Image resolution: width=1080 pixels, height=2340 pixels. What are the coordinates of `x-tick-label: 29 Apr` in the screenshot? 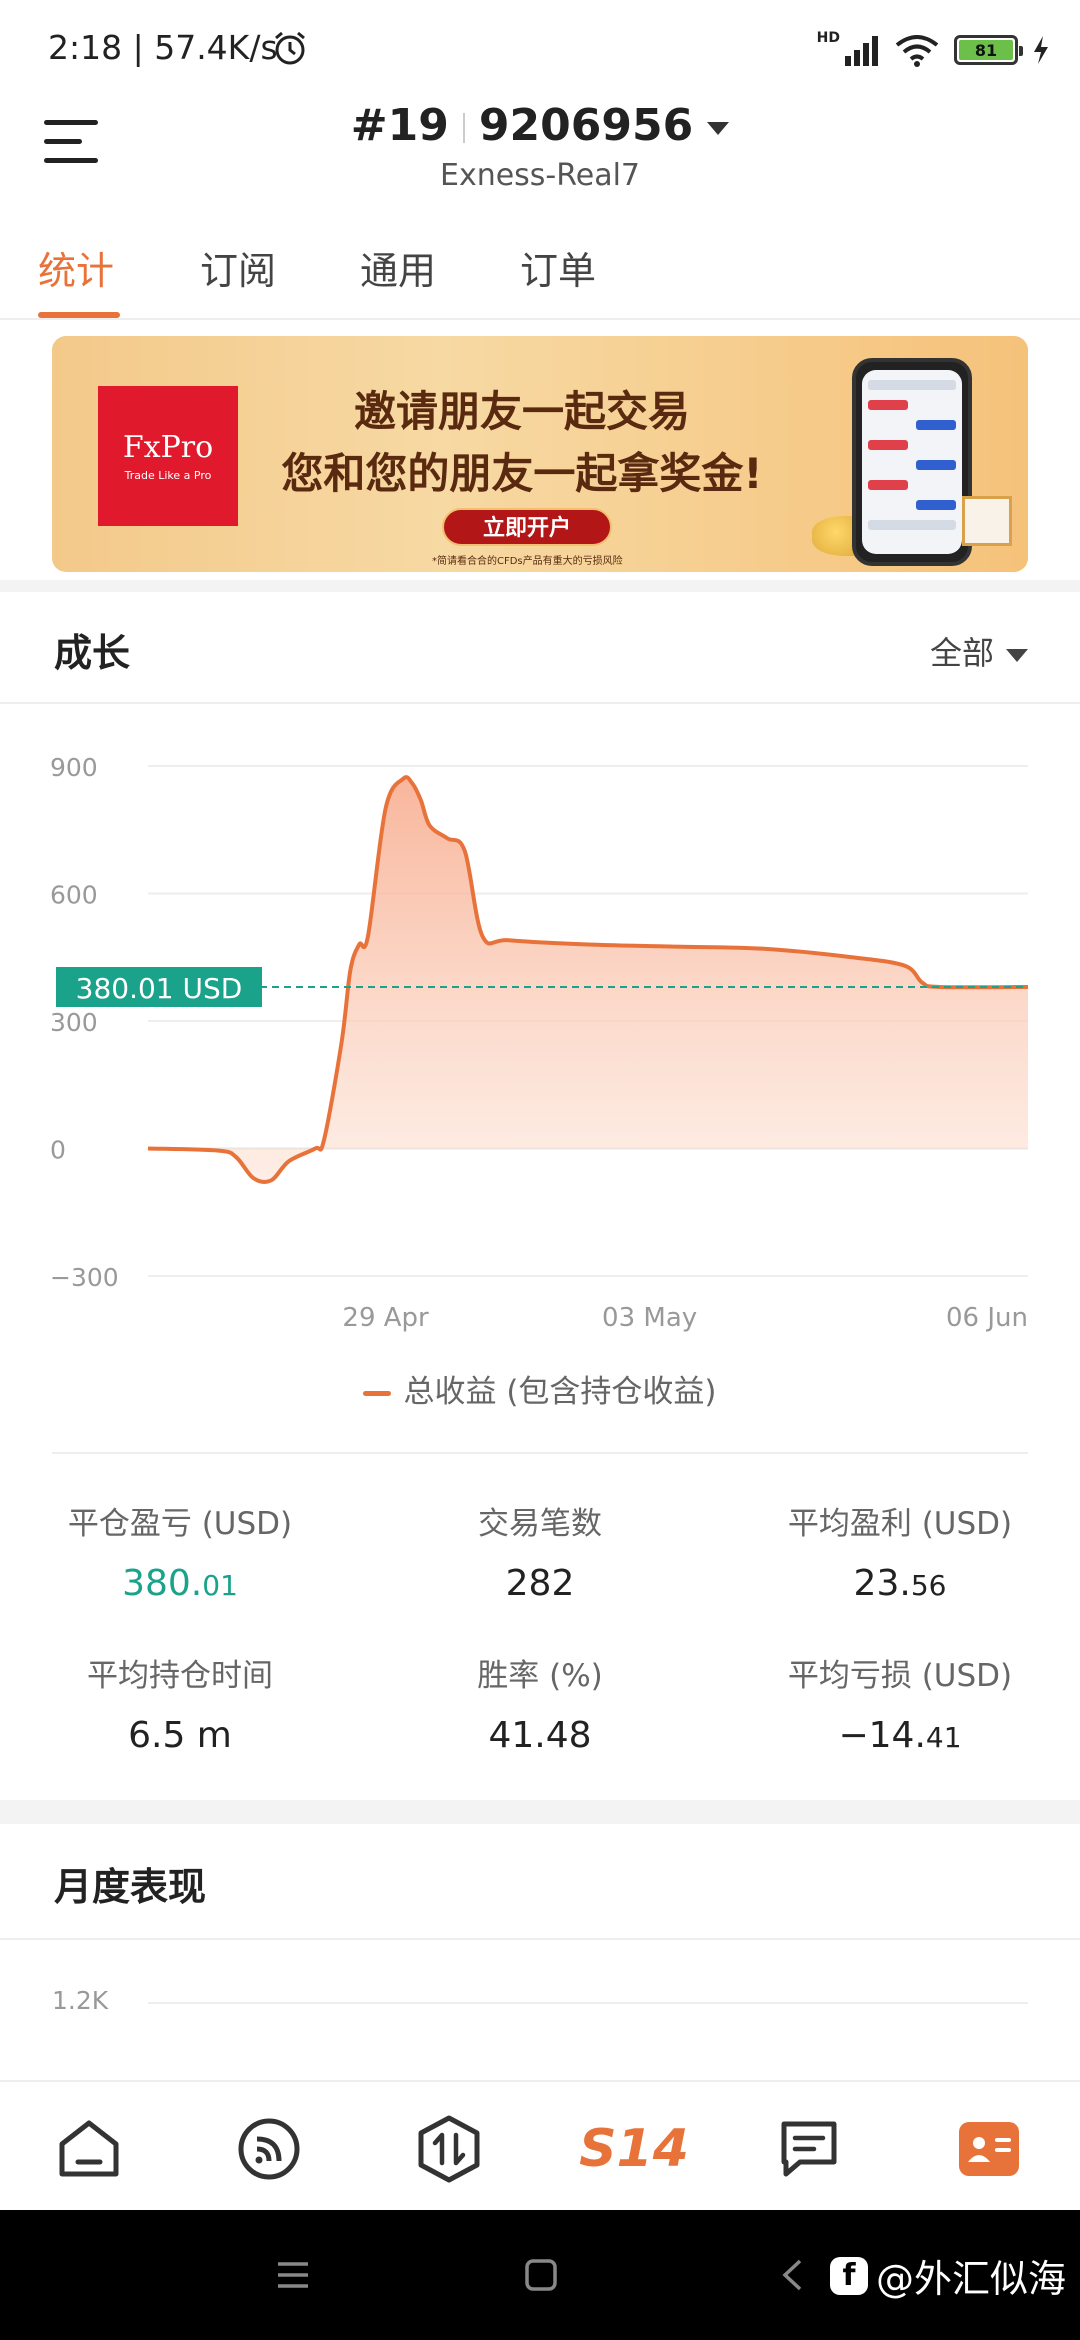 It's located at (385, 1318).